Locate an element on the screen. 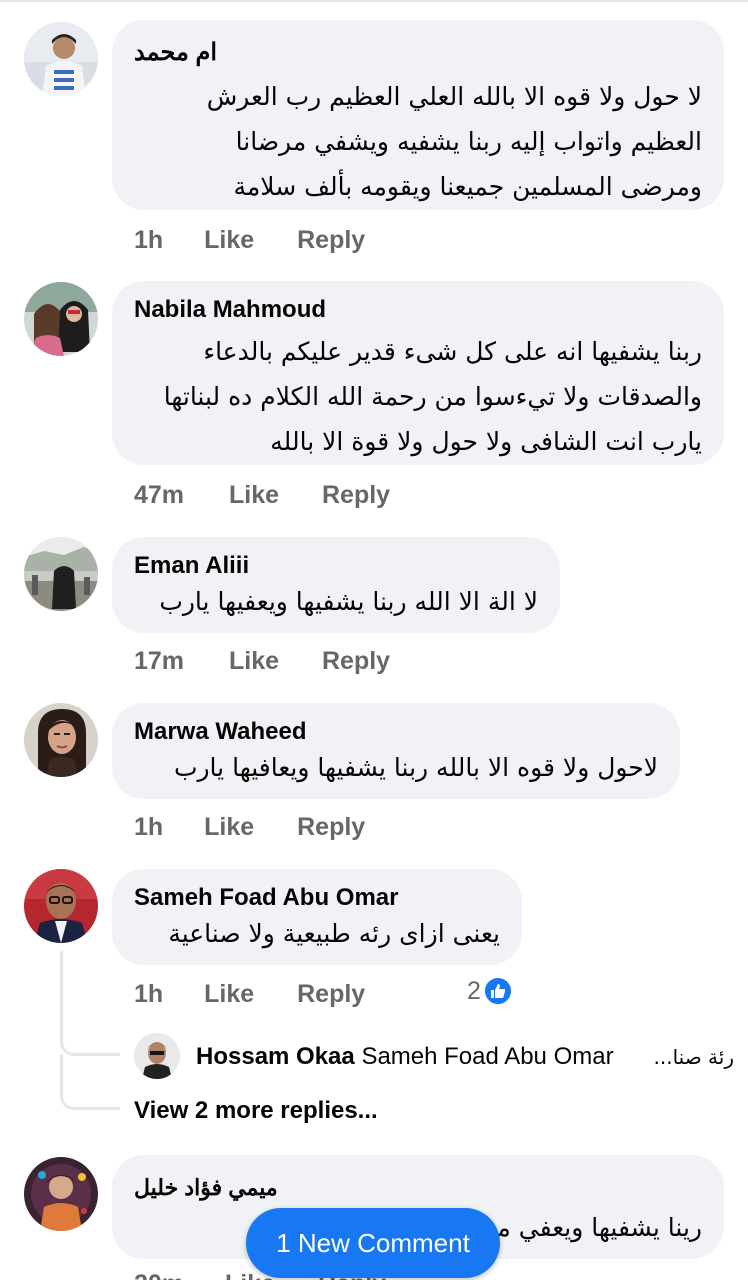 The image size is (748, 1280). reply-mention: Sameh Foad Abu Omar is located at coordinates (487, 1056).